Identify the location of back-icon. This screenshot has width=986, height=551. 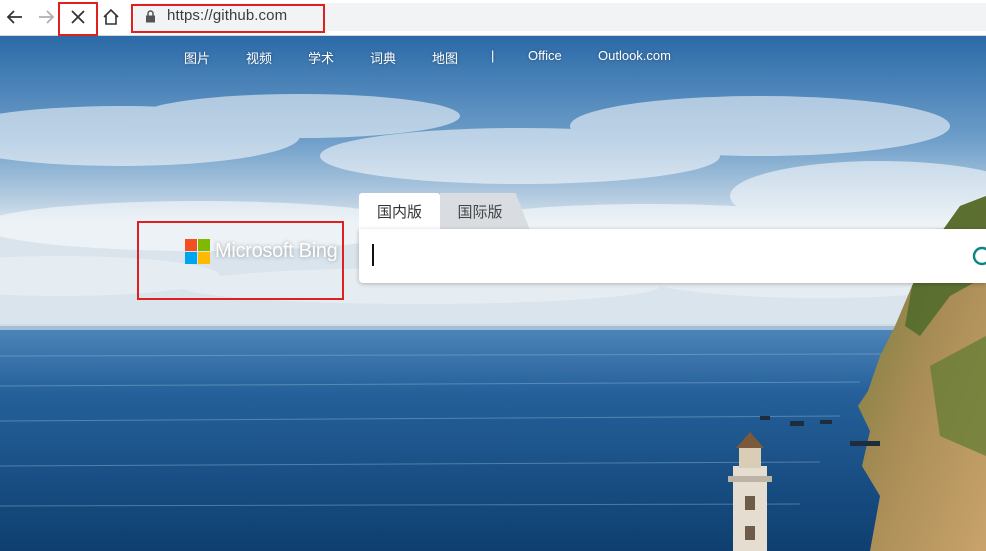
(14, 17).